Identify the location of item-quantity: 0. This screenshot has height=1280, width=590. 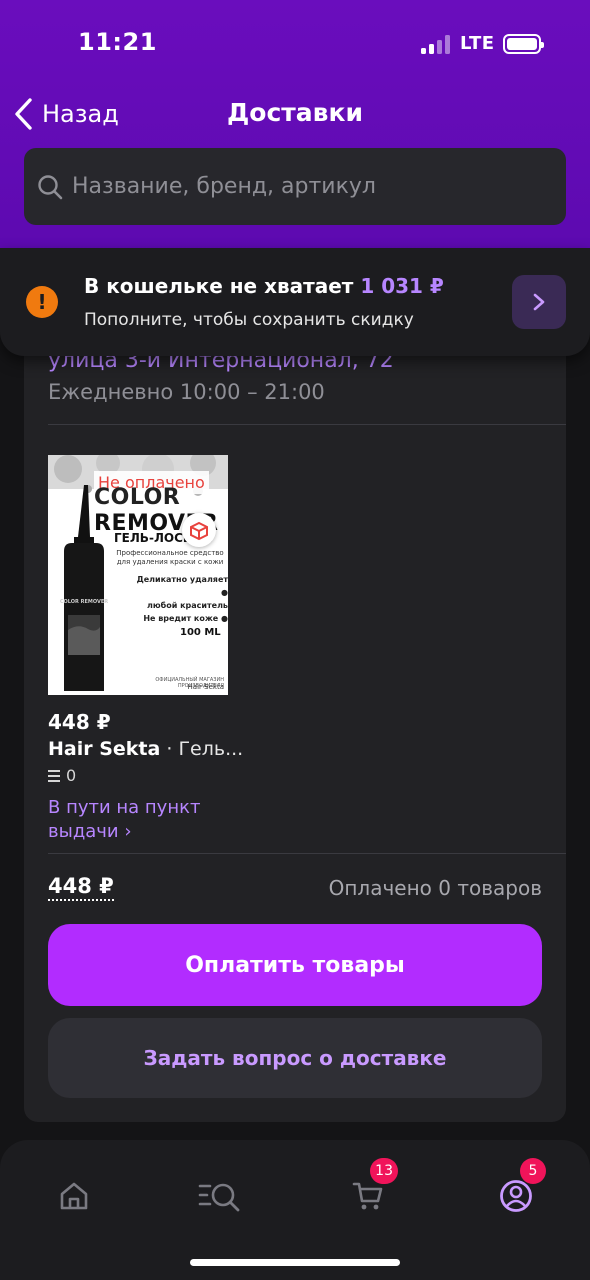
(62, 775).